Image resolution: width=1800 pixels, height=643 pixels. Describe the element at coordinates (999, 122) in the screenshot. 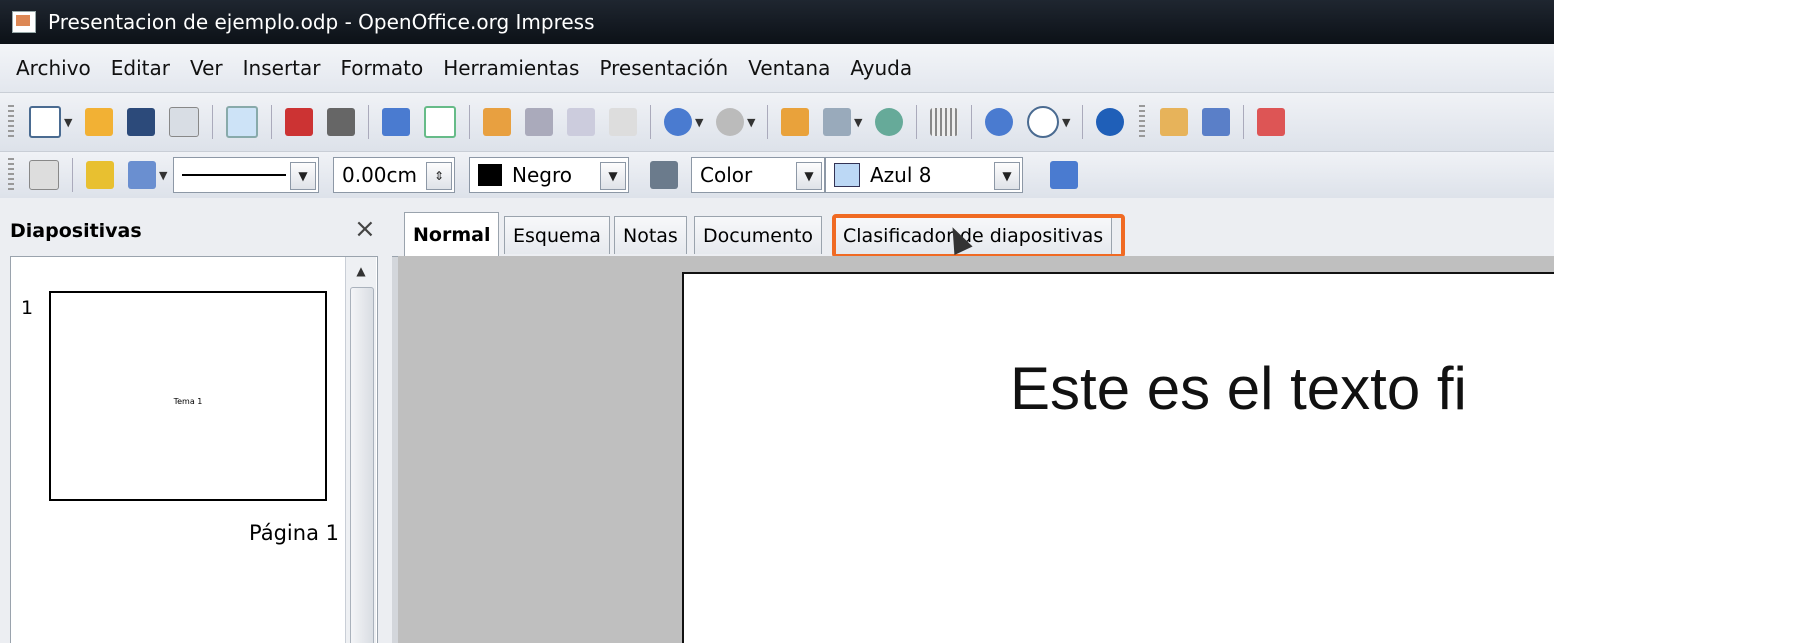

I see `navigator-icon` at that location.